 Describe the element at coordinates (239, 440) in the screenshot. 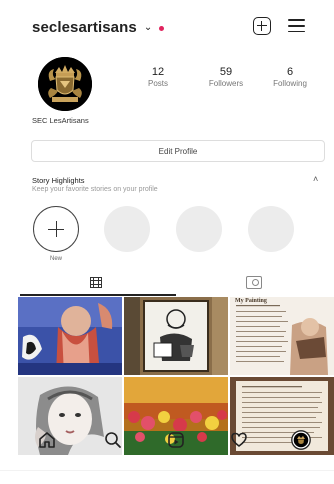

I see `heart-icon` at that location.